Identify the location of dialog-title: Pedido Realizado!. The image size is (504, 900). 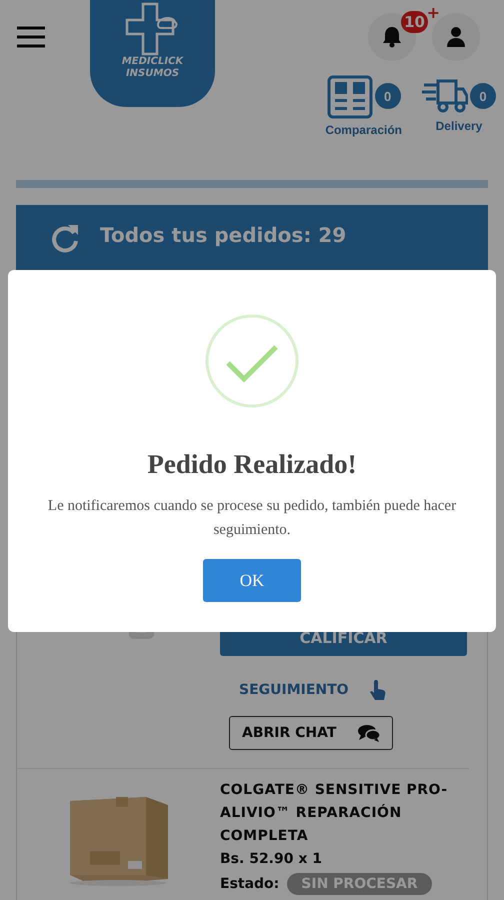
(252, 464).